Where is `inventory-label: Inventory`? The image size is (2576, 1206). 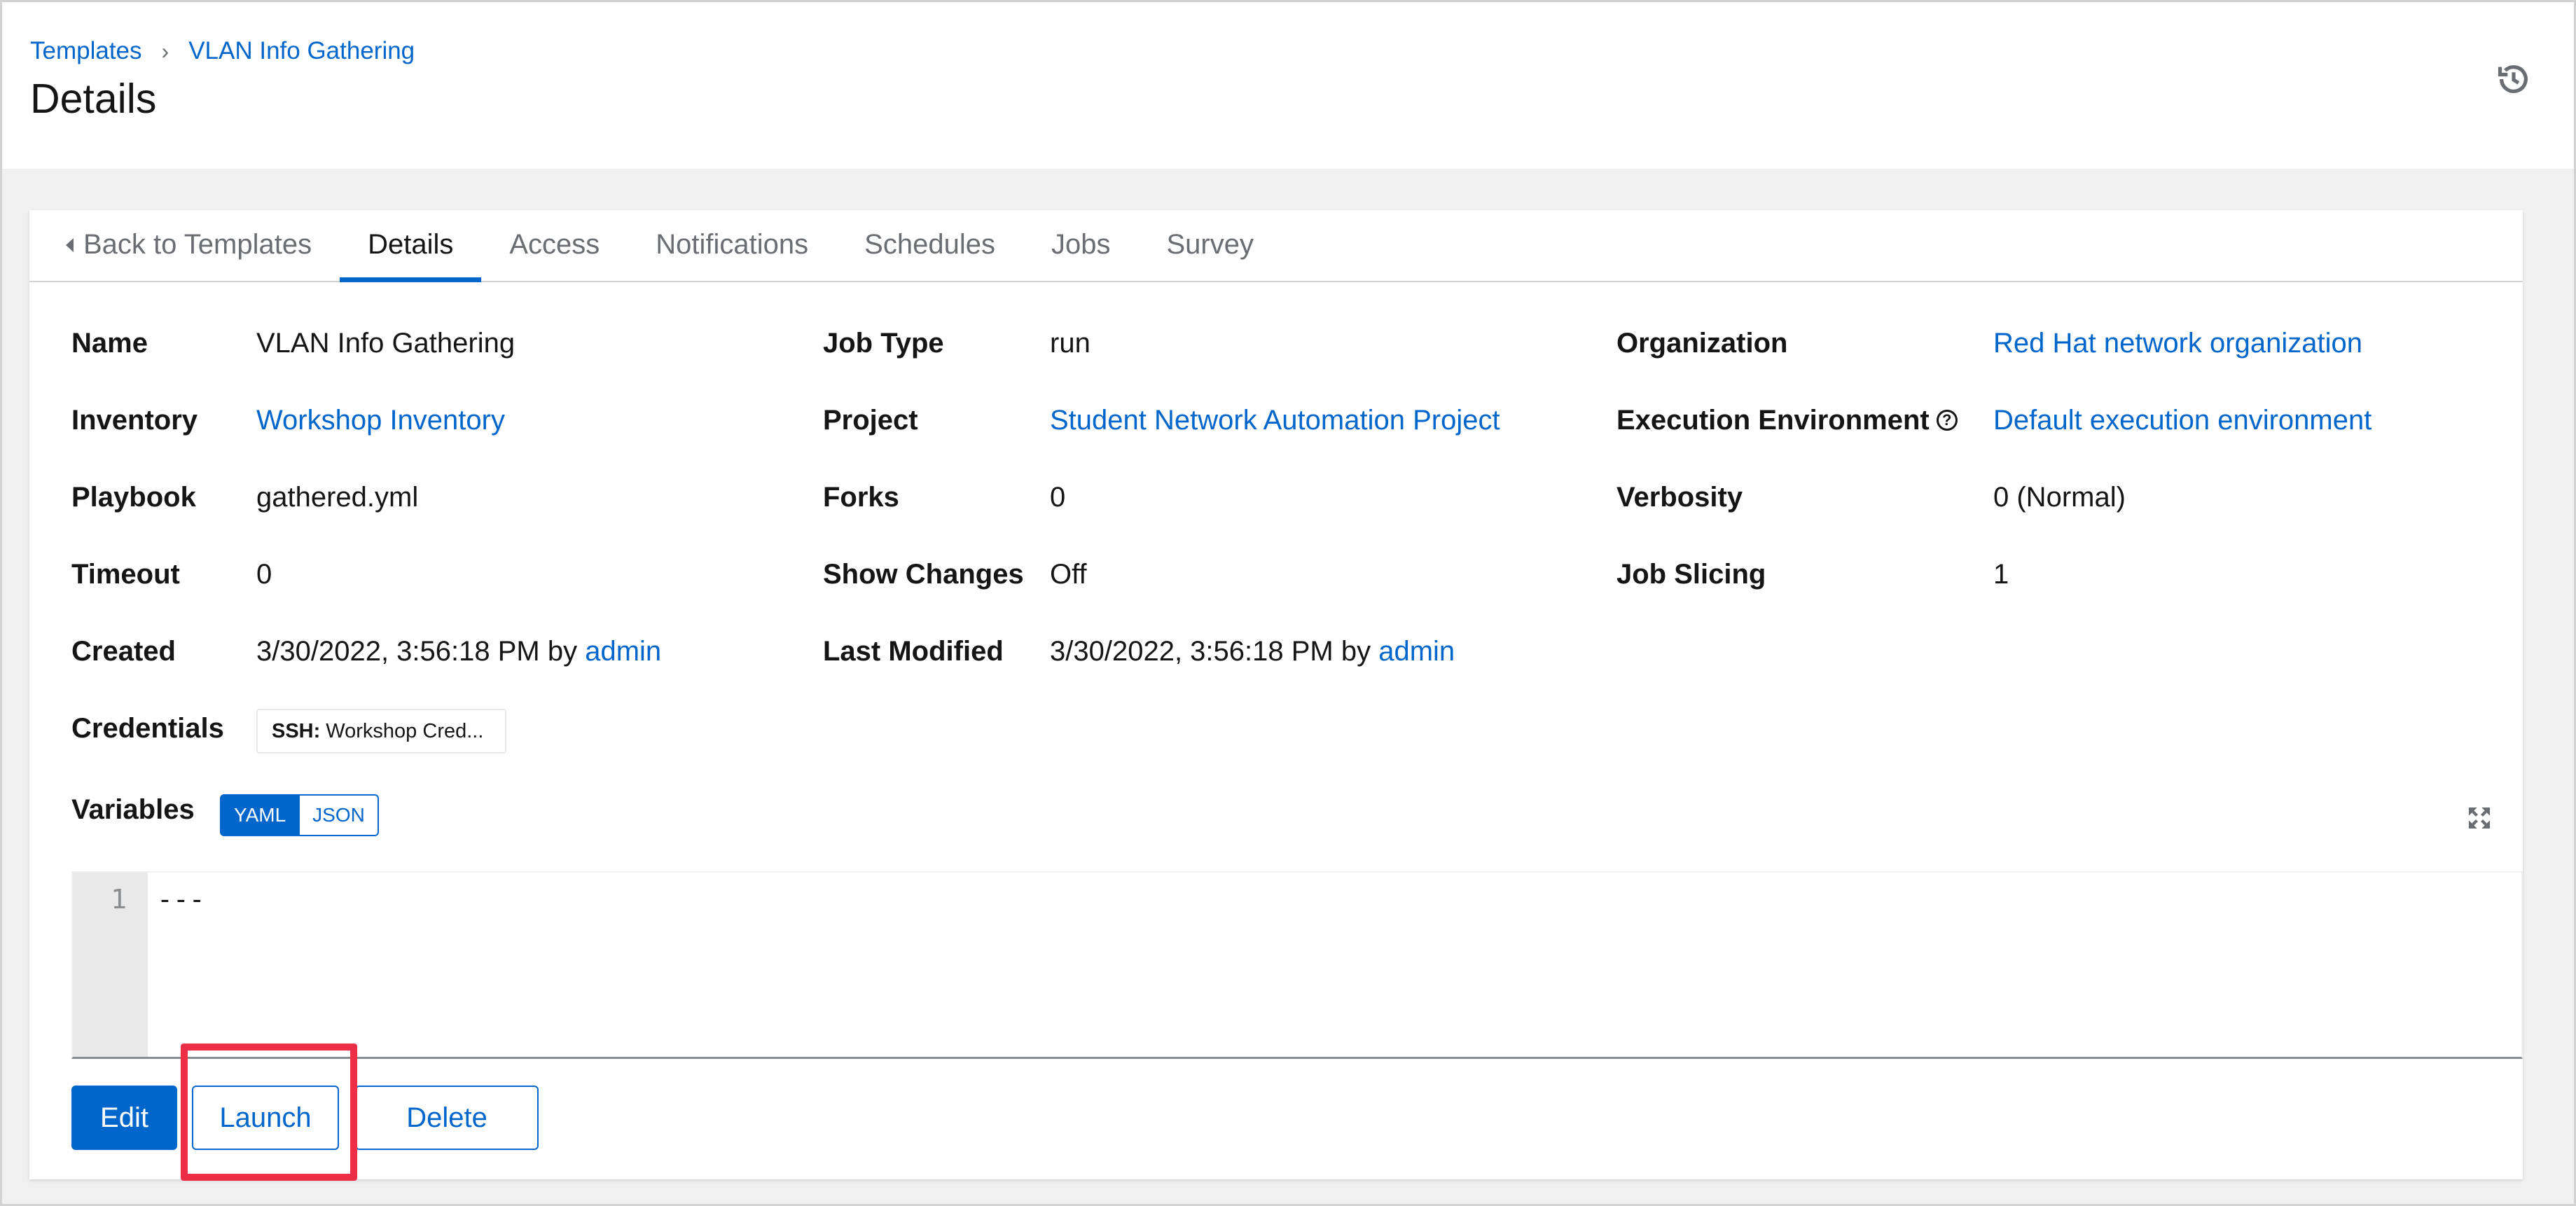
inventory-label: Inventory is located at coordinates (135, 421).